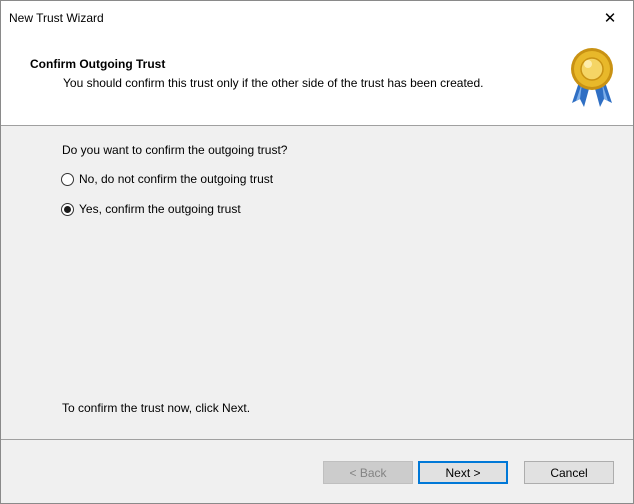  I want to click on next-button: Next >, so click(463, 472).